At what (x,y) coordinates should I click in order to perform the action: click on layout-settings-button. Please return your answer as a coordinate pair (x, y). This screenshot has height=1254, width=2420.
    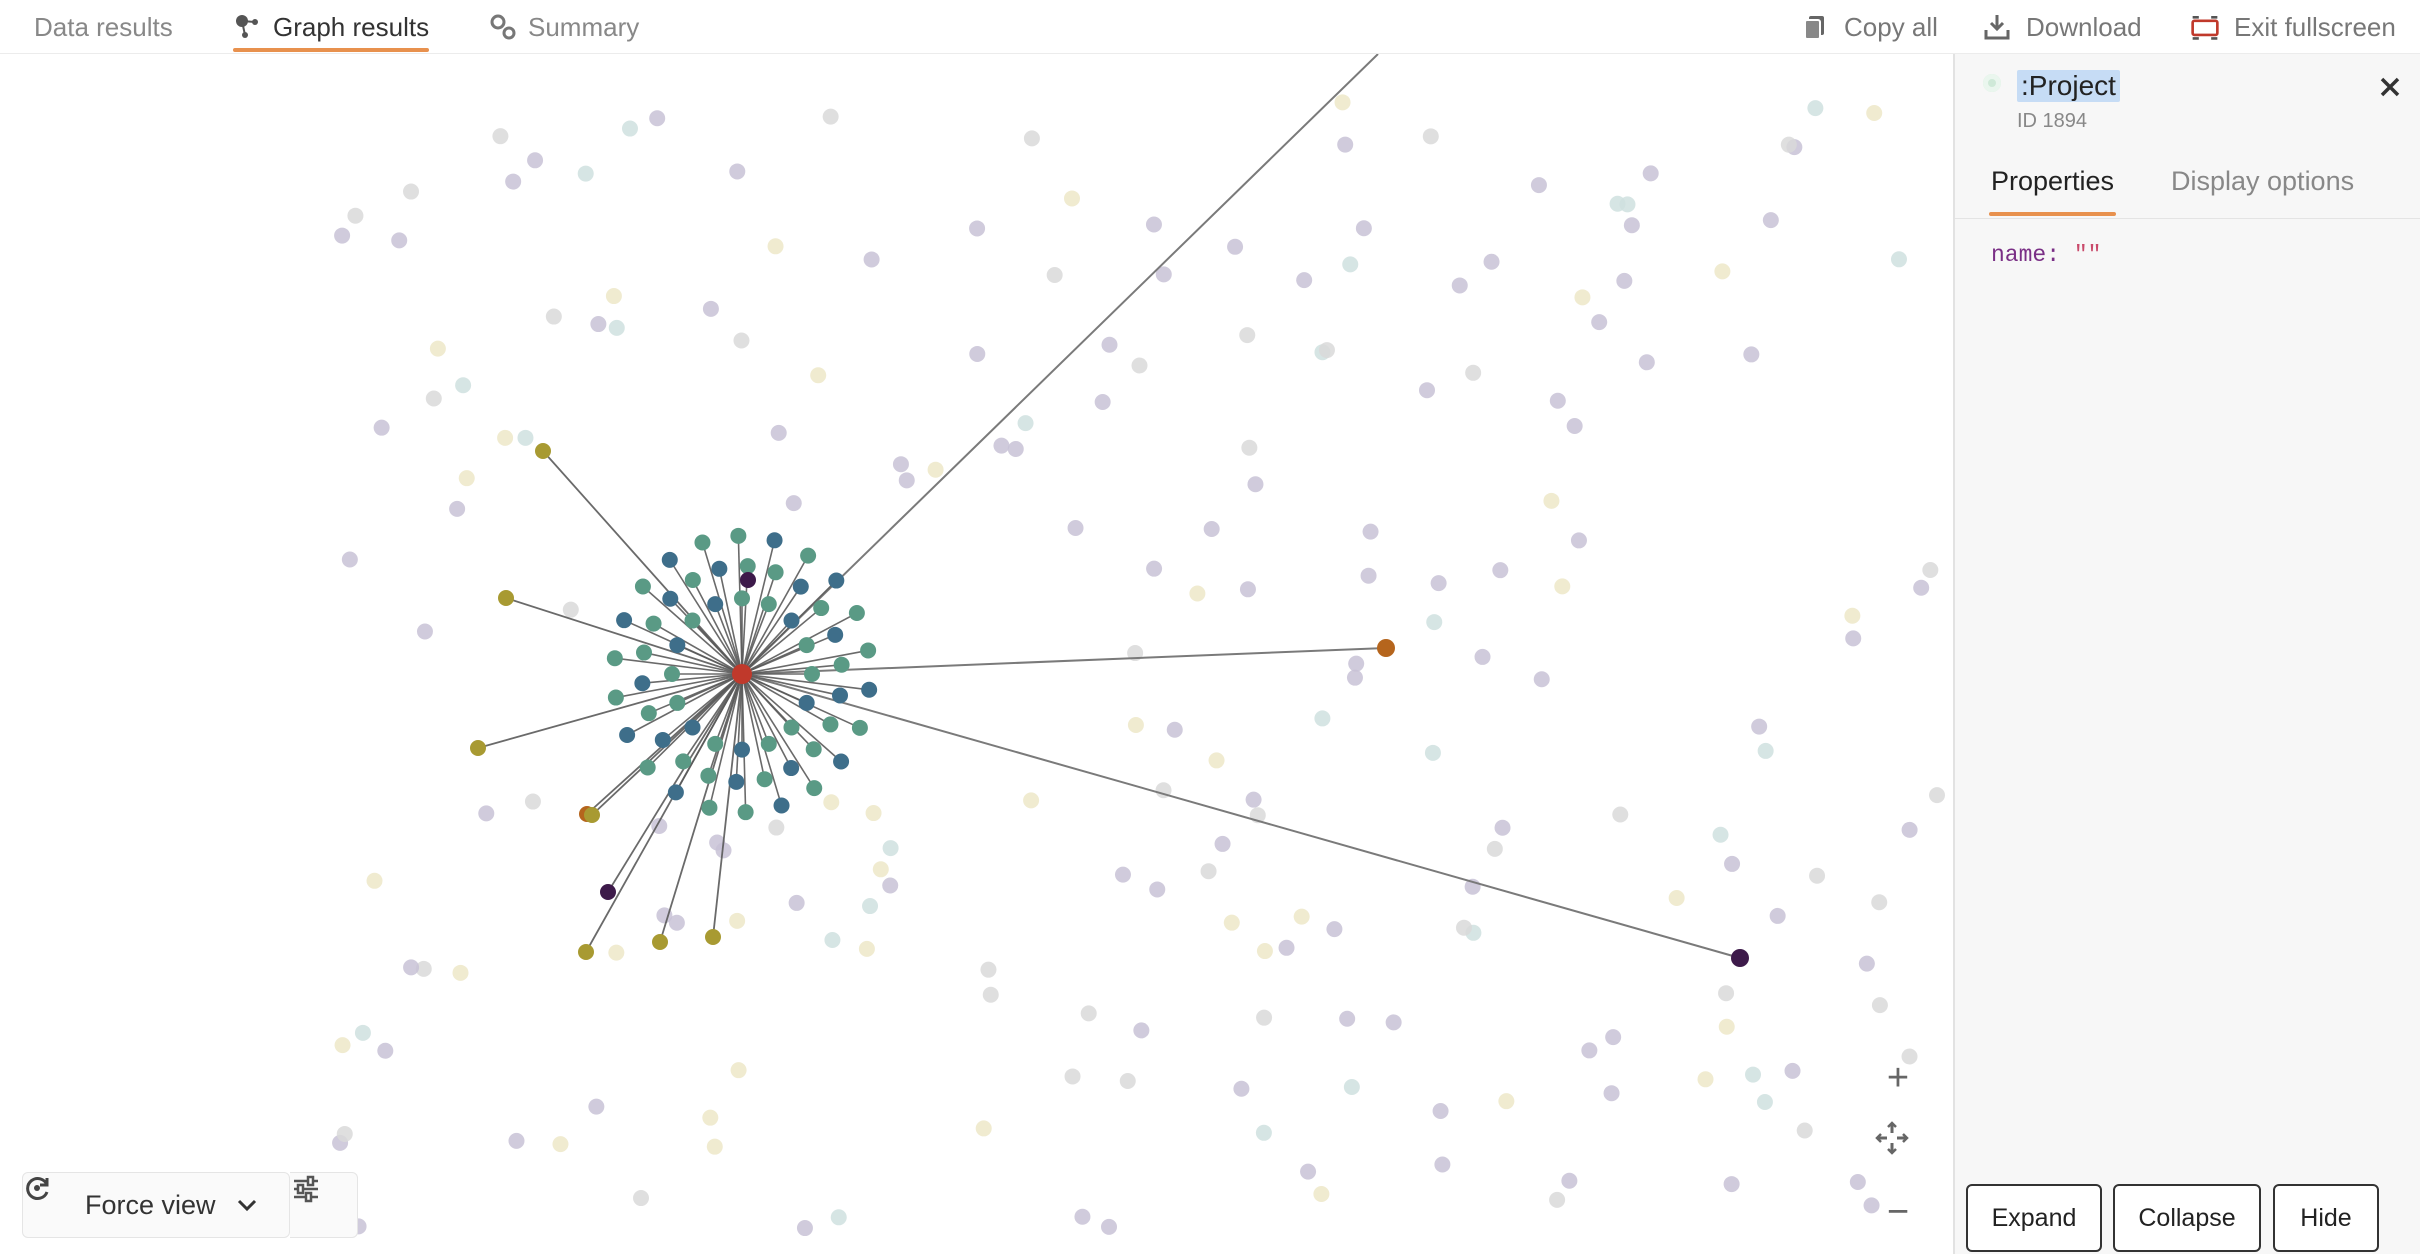
    Looking at the image, I should click on (324, 1205).